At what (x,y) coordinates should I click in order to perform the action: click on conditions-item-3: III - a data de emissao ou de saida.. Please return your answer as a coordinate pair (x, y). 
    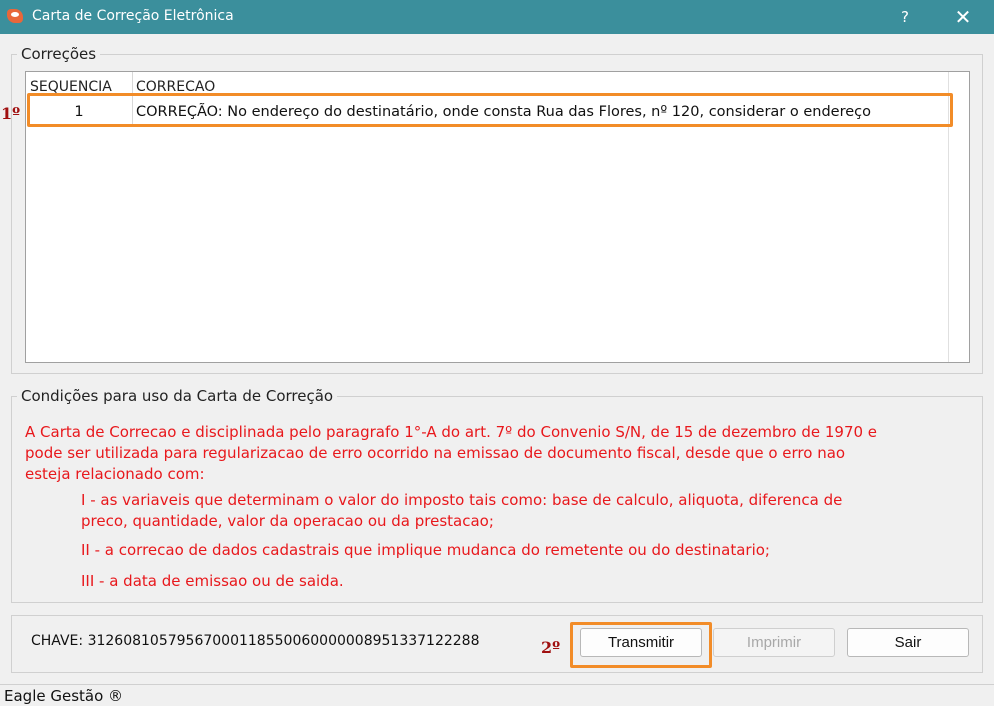
    Looking at the image, I should click on (212, 581).